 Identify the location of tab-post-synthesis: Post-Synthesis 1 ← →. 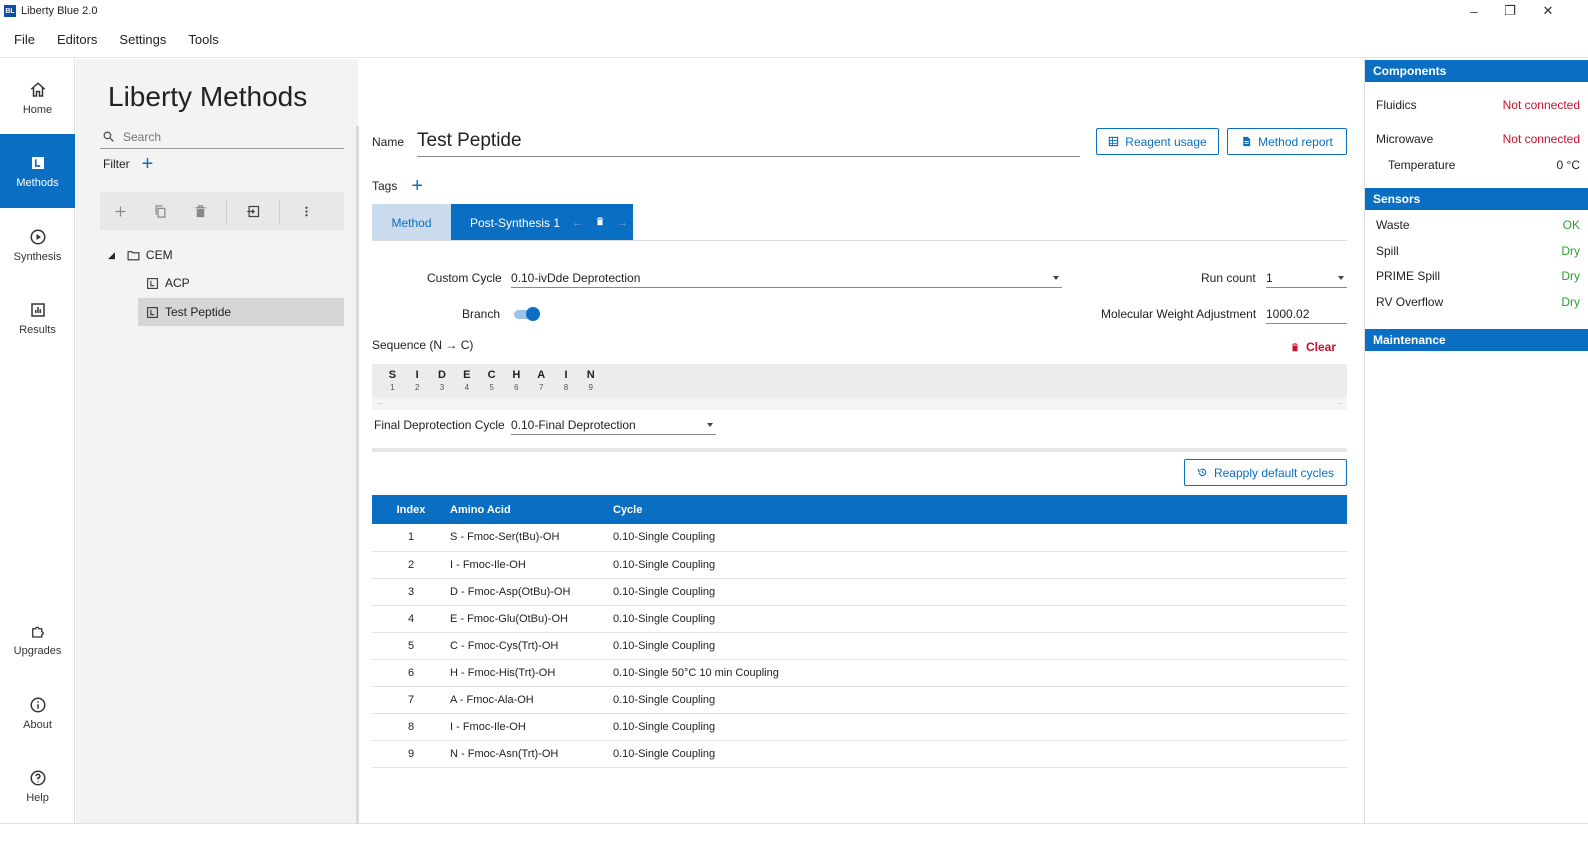
(542, 222).